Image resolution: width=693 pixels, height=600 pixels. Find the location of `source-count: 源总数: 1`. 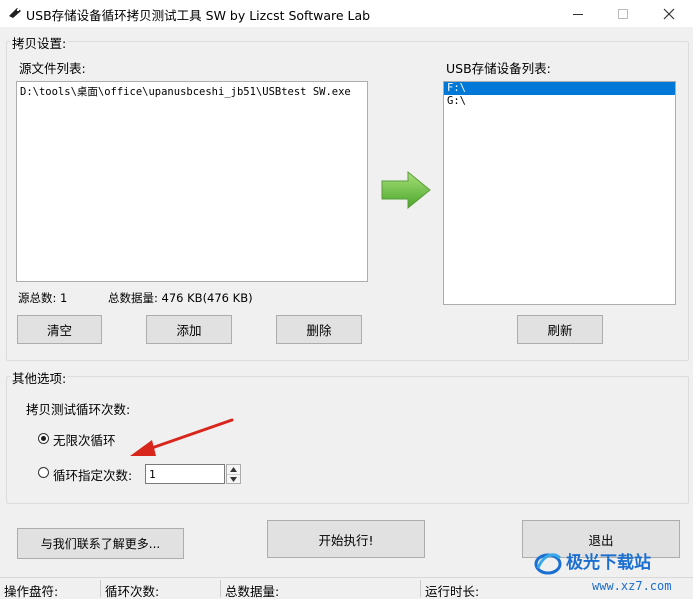

source-count: 源总数: 1 is located at coordinates (43, 298).